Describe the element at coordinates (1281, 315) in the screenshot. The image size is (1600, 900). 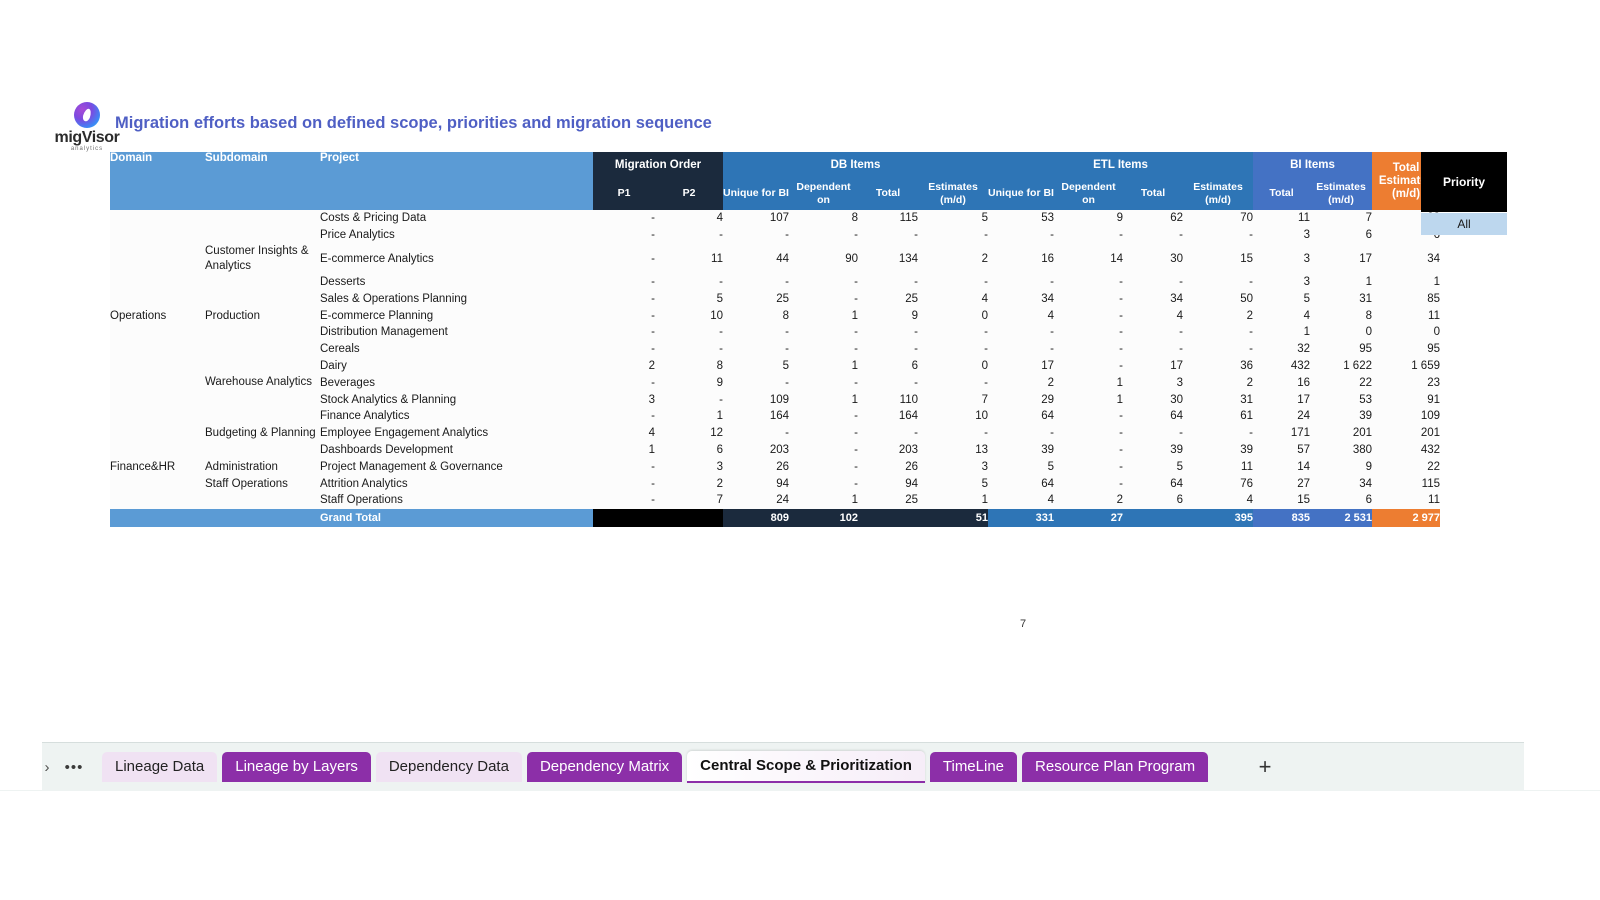
I see `cell-bi-total: 4` at that location.